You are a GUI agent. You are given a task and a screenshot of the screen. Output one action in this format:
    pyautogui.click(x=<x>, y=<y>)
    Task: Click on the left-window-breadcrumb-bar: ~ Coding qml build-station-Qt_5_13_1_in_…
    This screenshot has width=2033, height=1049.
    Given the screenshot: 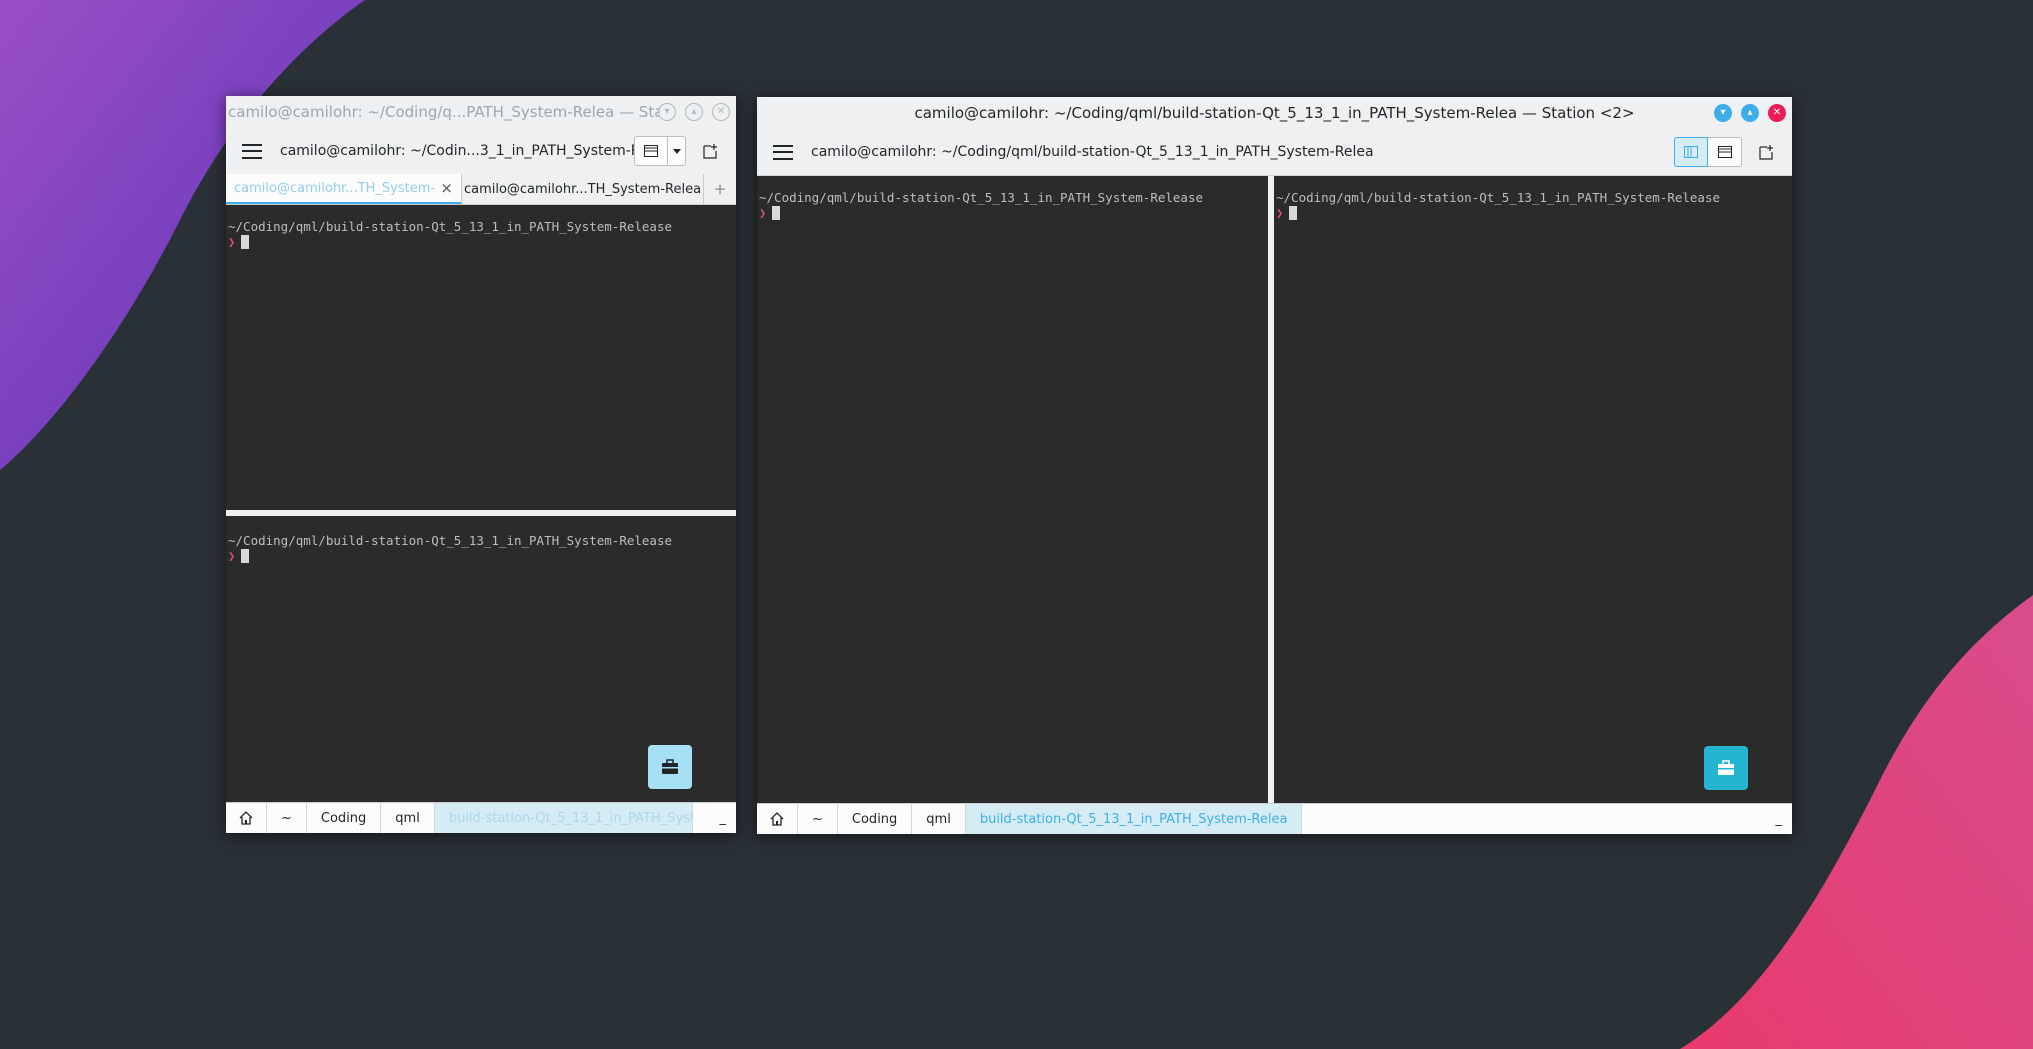 What is the action you would take?
    pyautogui.click(x=481, y=817)
    